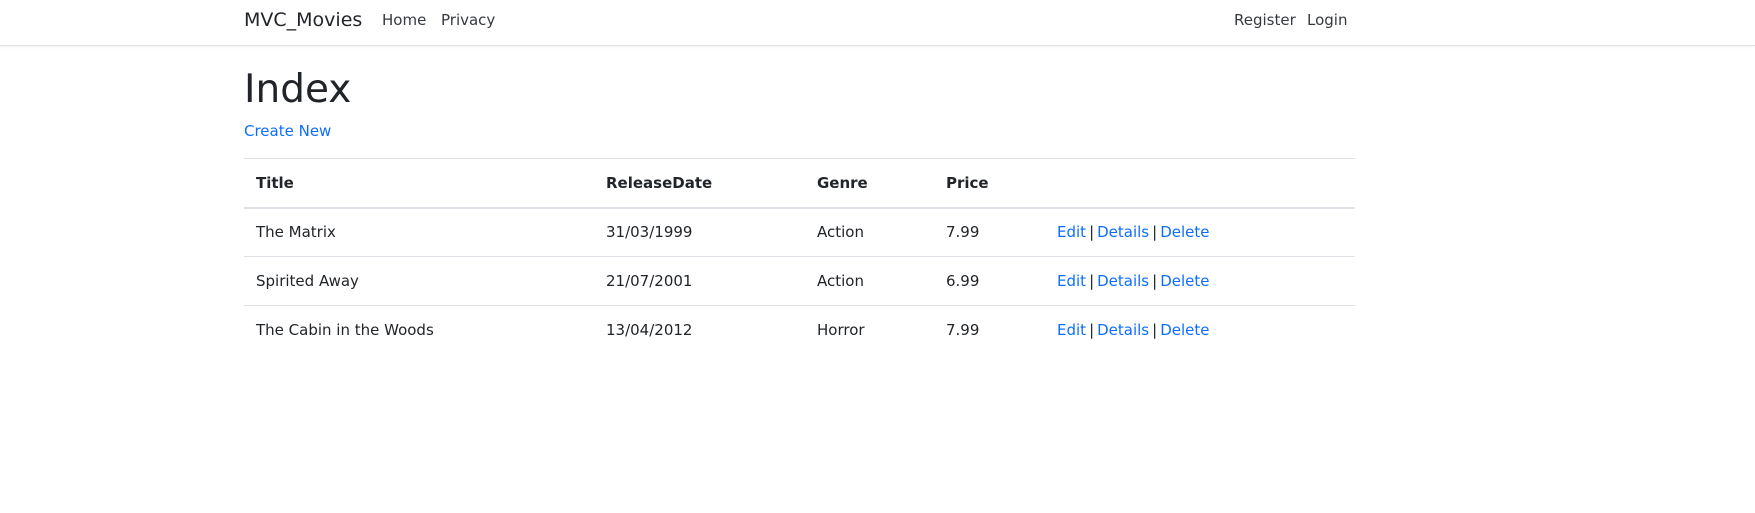 This screenshot has width=1755, height=513. I want to click on table-header: Title ReleaseDate Genre Price, so click(799, 183).